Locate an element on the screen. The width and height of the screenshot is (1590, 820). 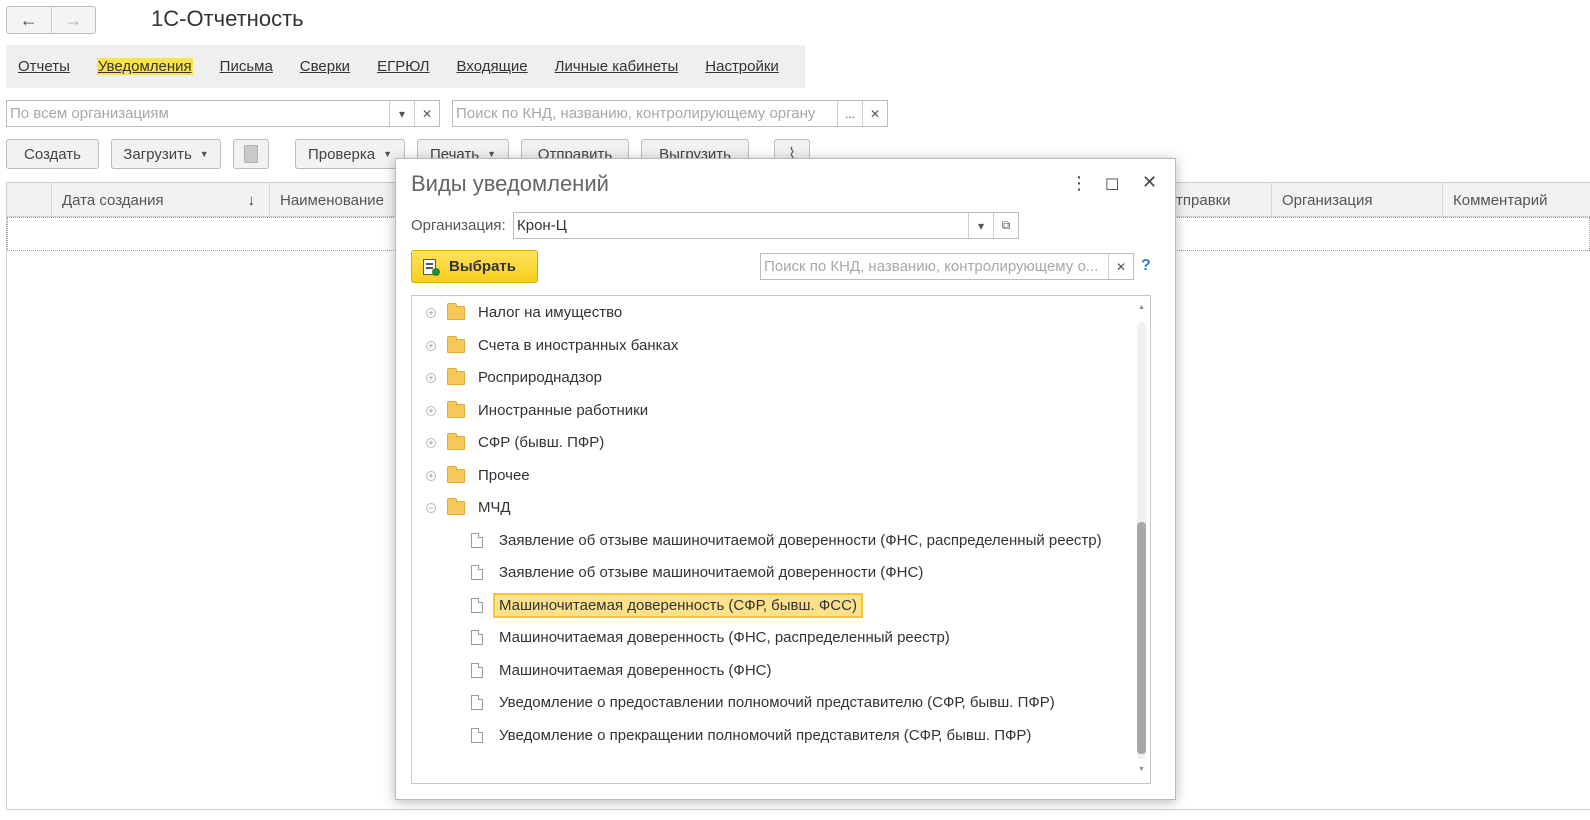
arrow-left-icon: ← is located at coordinates (28, 19).